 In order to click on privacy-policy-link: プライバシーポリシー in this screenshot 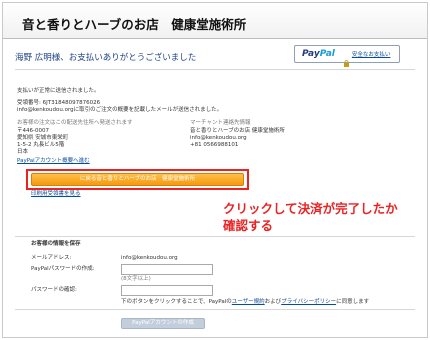, I will do `click(308, 302)`.